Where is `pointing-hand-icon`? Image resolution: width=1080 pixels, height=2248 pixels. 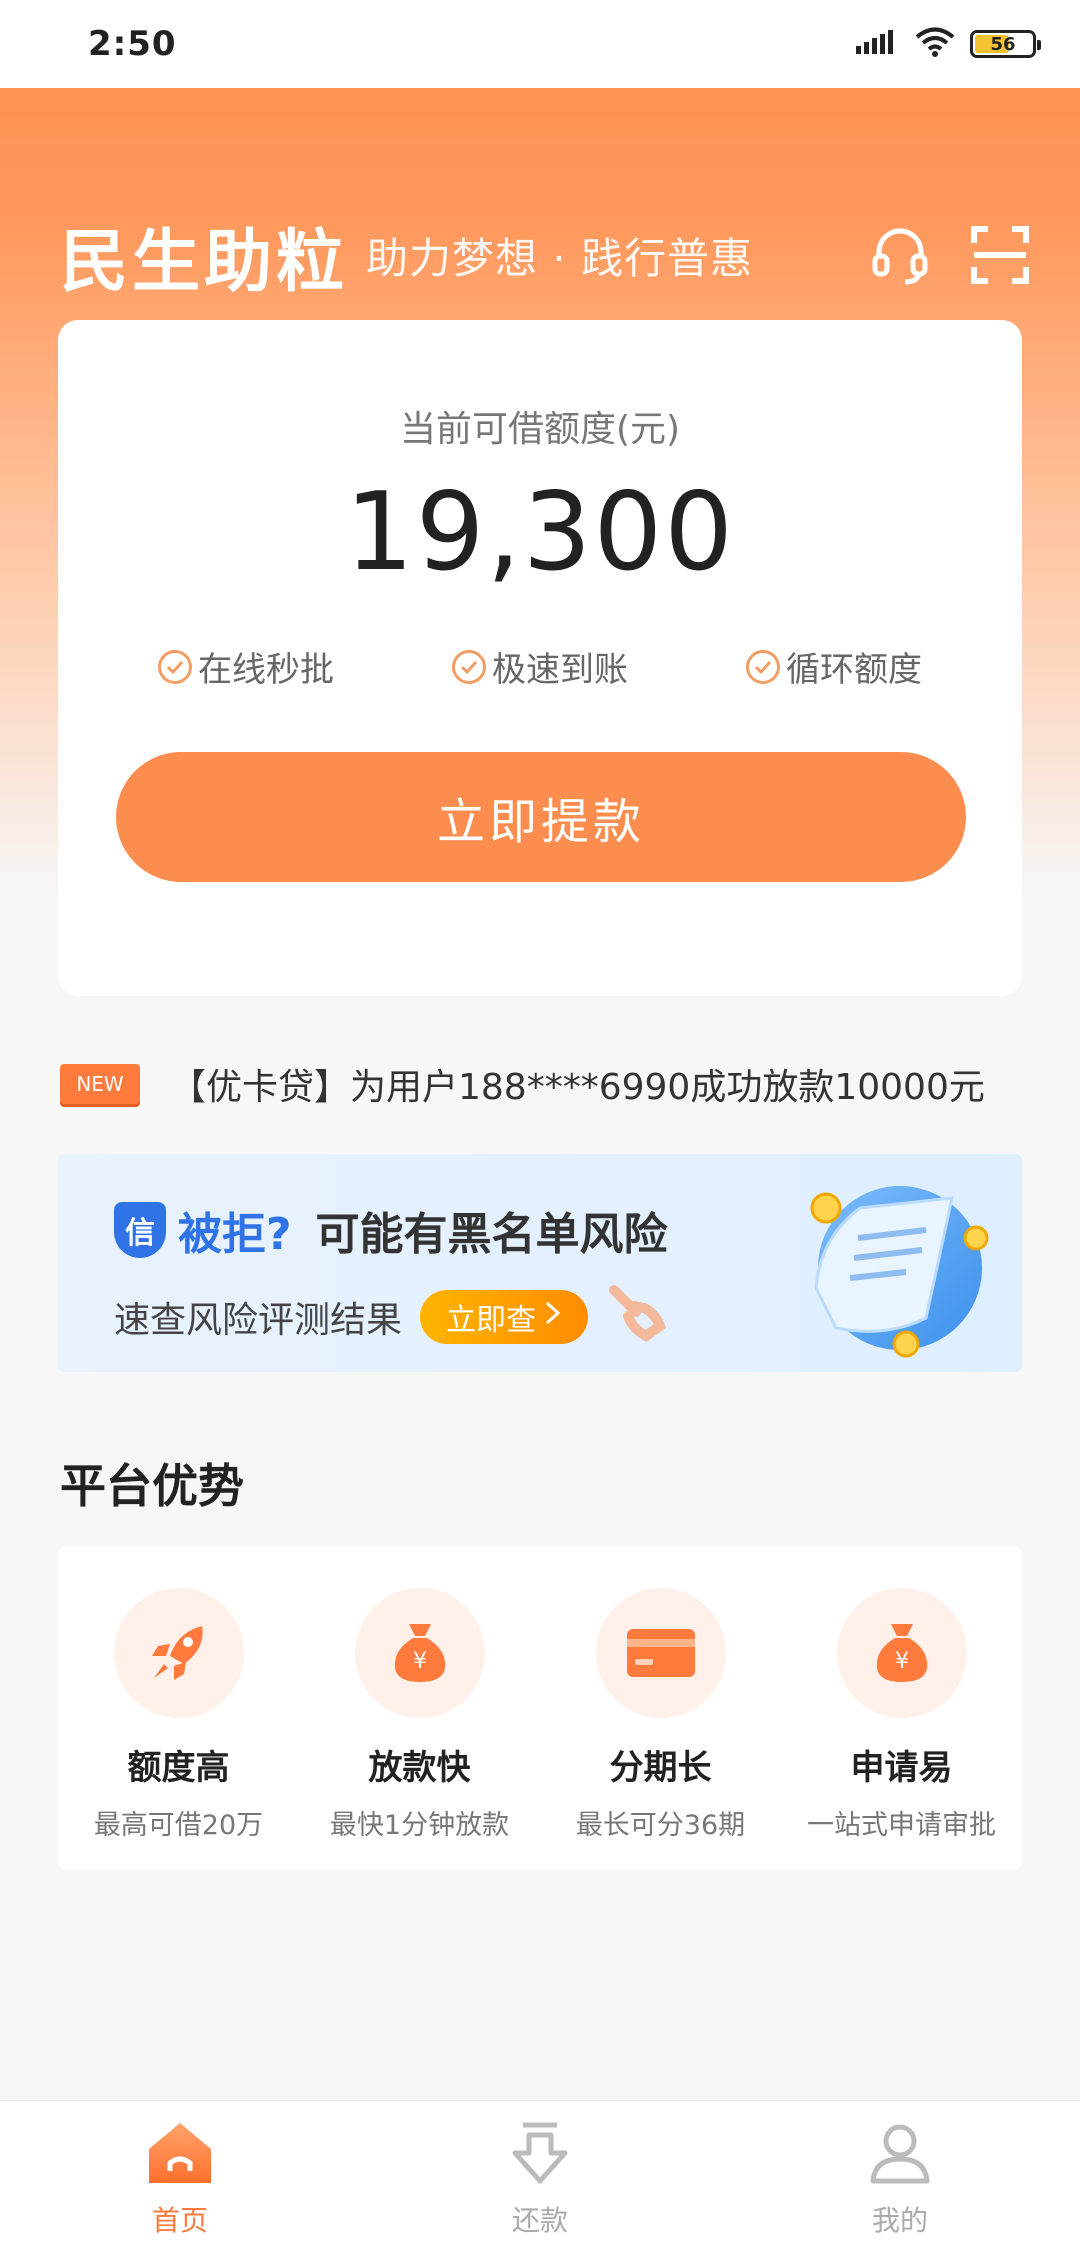
pointing-hand-icon is located at coordinates (636, 1316).